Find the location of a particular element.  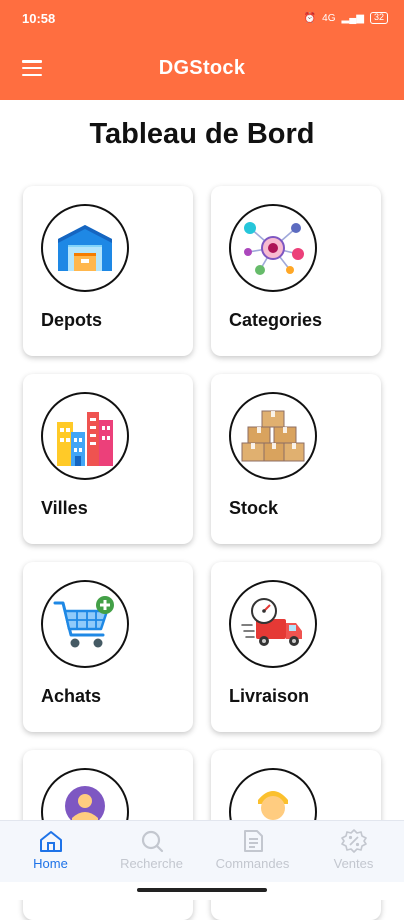

battery-icon: 32 is located at coordinates (378, 18).